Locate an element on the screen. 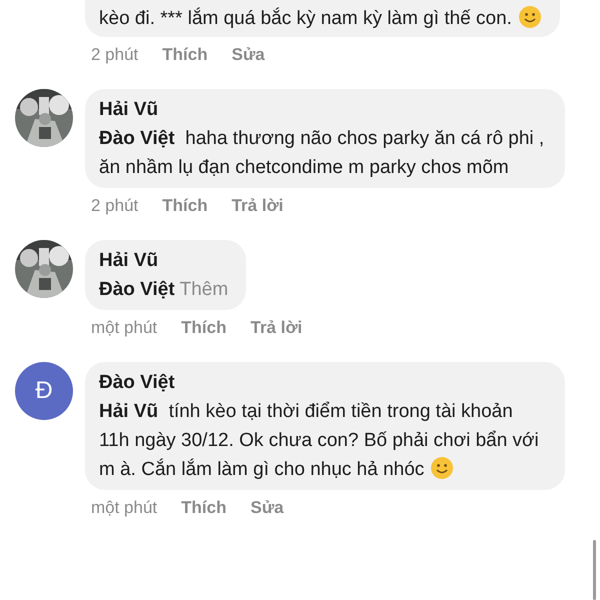 Image resolution: width=600 pixels, height=600 pixels. comment-text: kèo đi. *** lắm quá bắc kỳ nam kỳ làm gì thế con. is located at coordinates (320, 18).